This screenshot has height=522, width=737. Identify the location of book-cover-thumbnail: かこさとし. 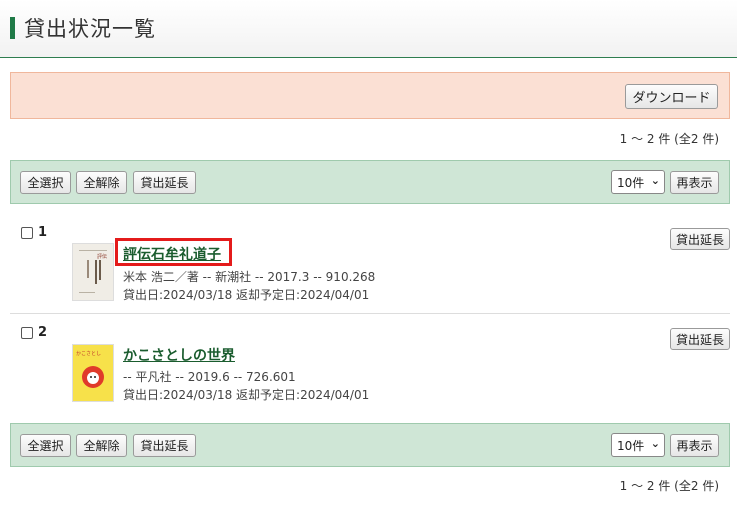
(93, 373).